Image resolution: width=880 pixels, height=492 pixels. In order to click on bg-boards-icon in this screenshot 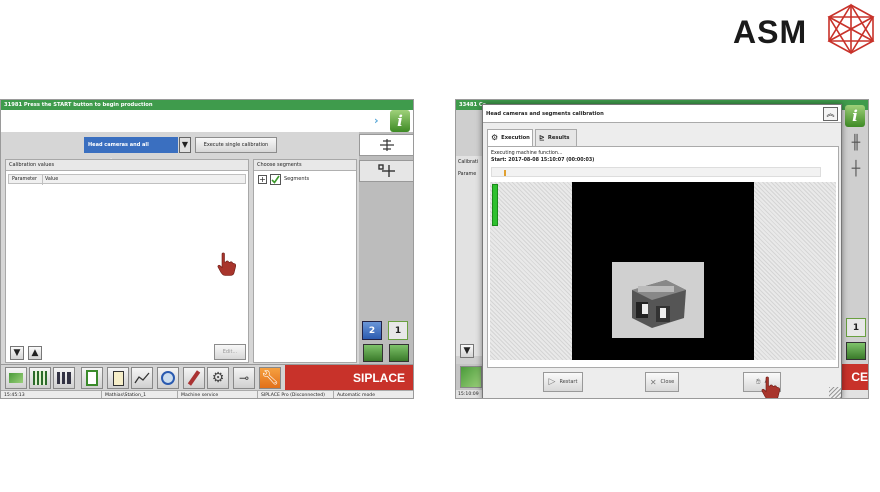, I will do `click(471, 377)`.